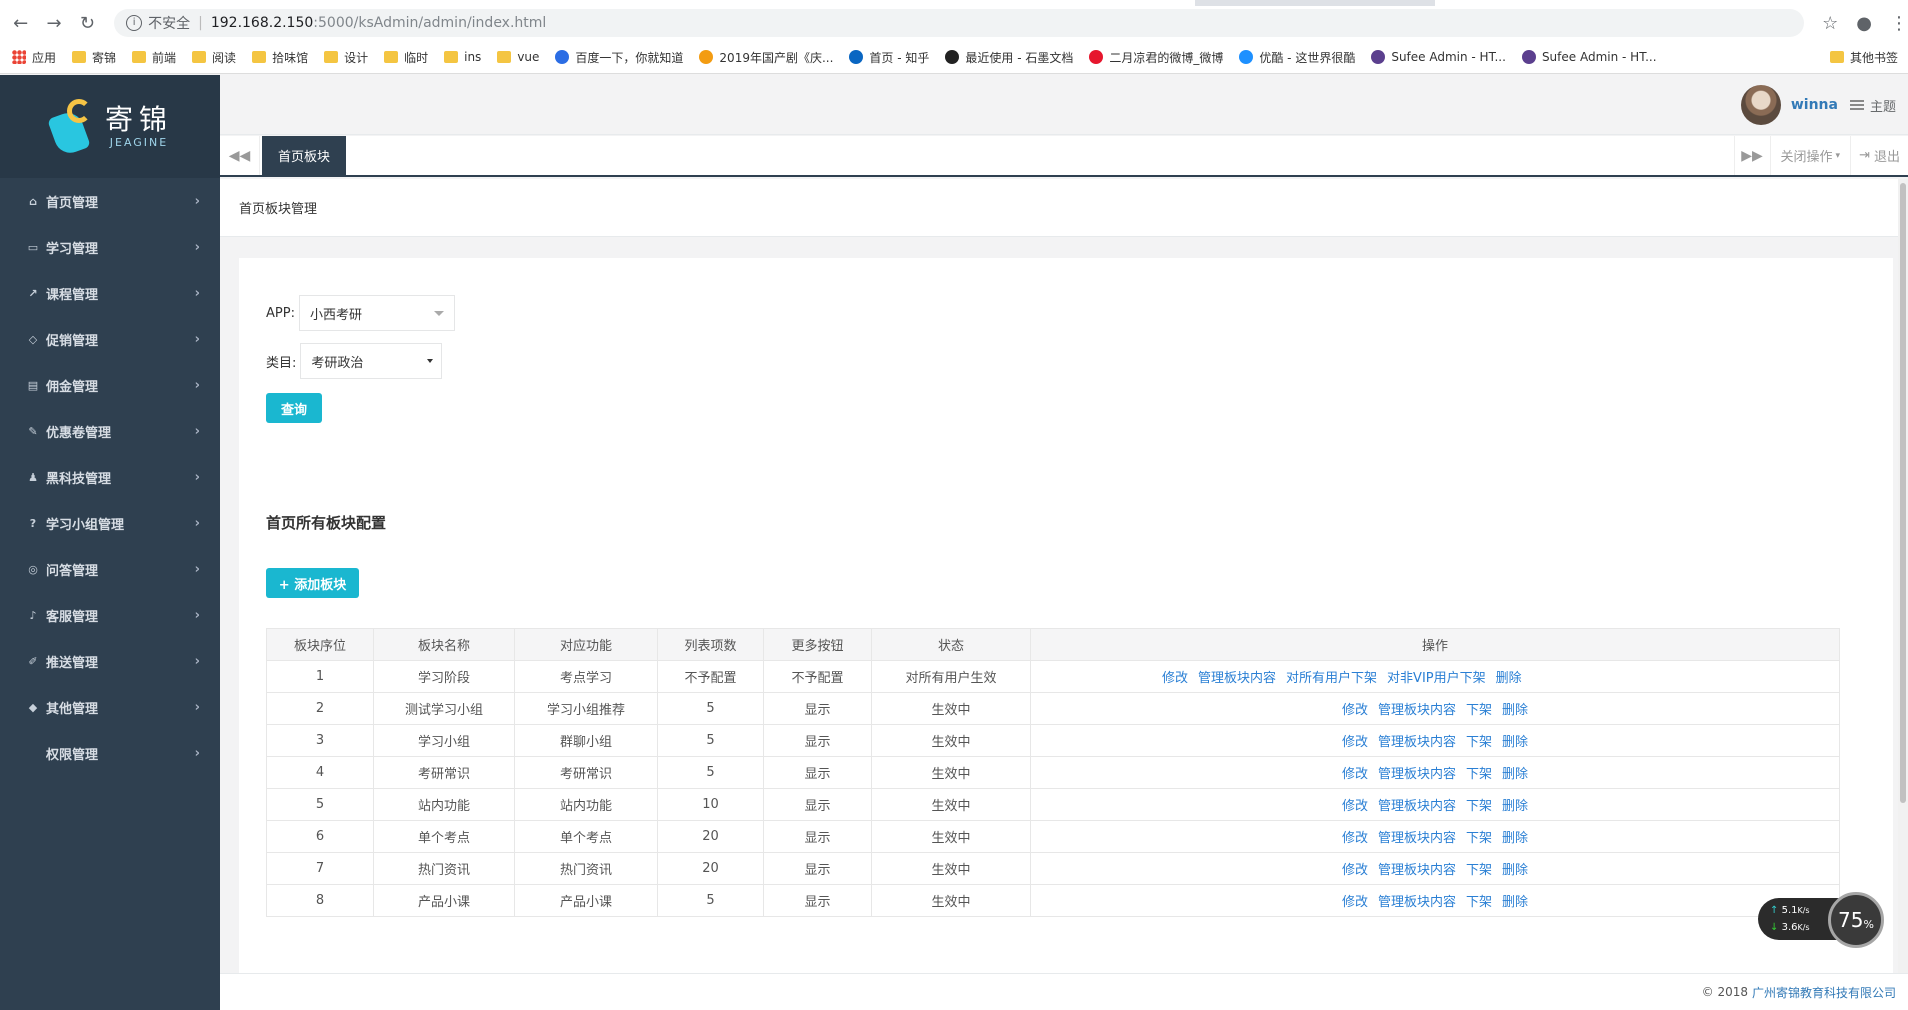 This screenshot has height=1010, width=1908. What do you see at coordinates (294, 408) in the screenshot?
I see `query-button: 查询` at bounding box center [294, 408].